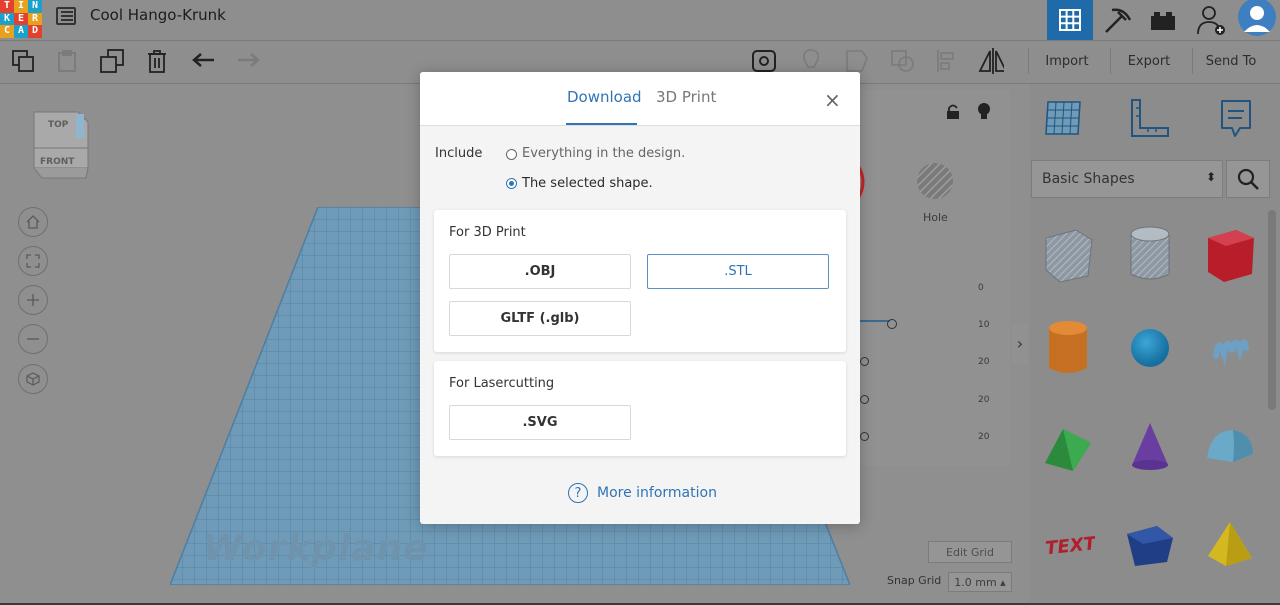 Image resolution: width=1280 pixels, height=605 pixels. What do you see at coordinates (1150, 446) in the screenshot?
I see `shape-cone` at bounding box center [1150, 446].